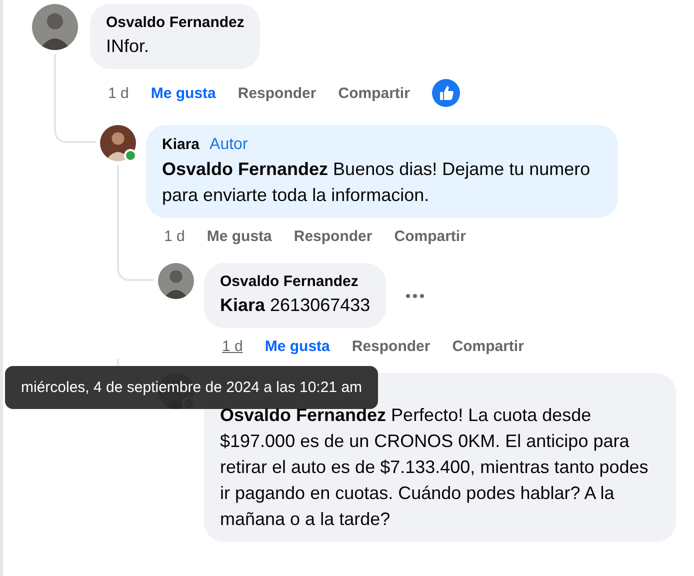 The width and height of the screenshot is (694, 576). What do you see at coordinates (181, 145) in the screenshot?
I see `author-name: Kiara` at bounding box center [181, 145].